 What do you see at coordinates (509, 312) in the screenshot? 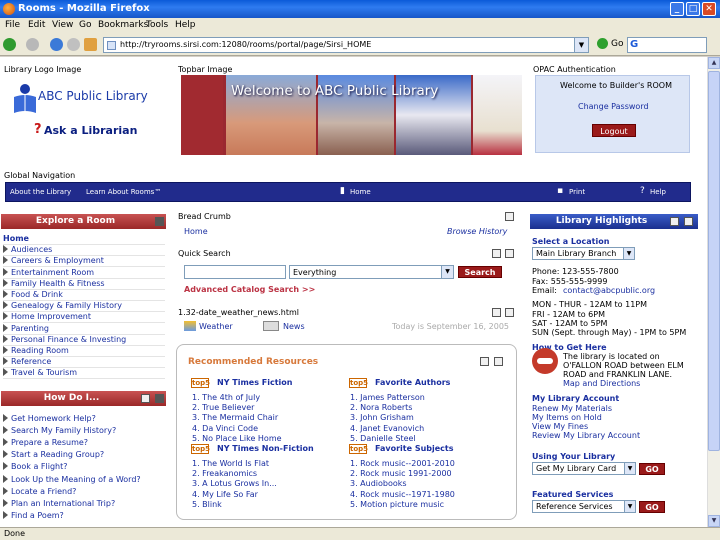
I see `file-panel-icon` at bounding box center [509, 312].